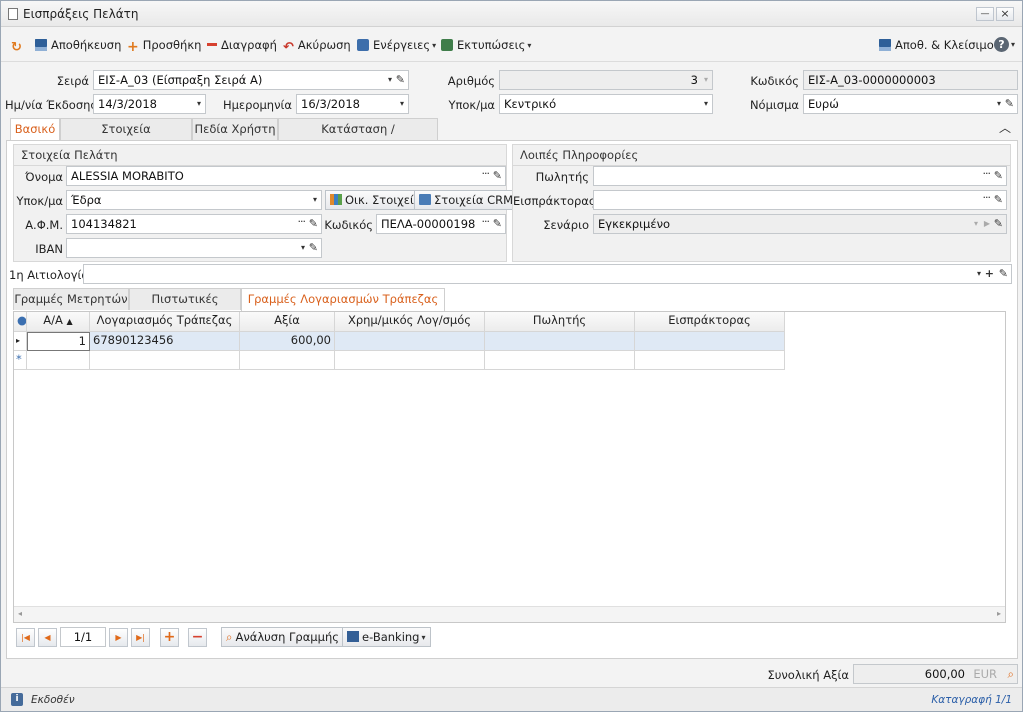  What do you see at coordinates (69, 155) in the screenshot?
I see `customer-group-title: Στοιχεία Πελάτη` at bounding box center [69, 155].